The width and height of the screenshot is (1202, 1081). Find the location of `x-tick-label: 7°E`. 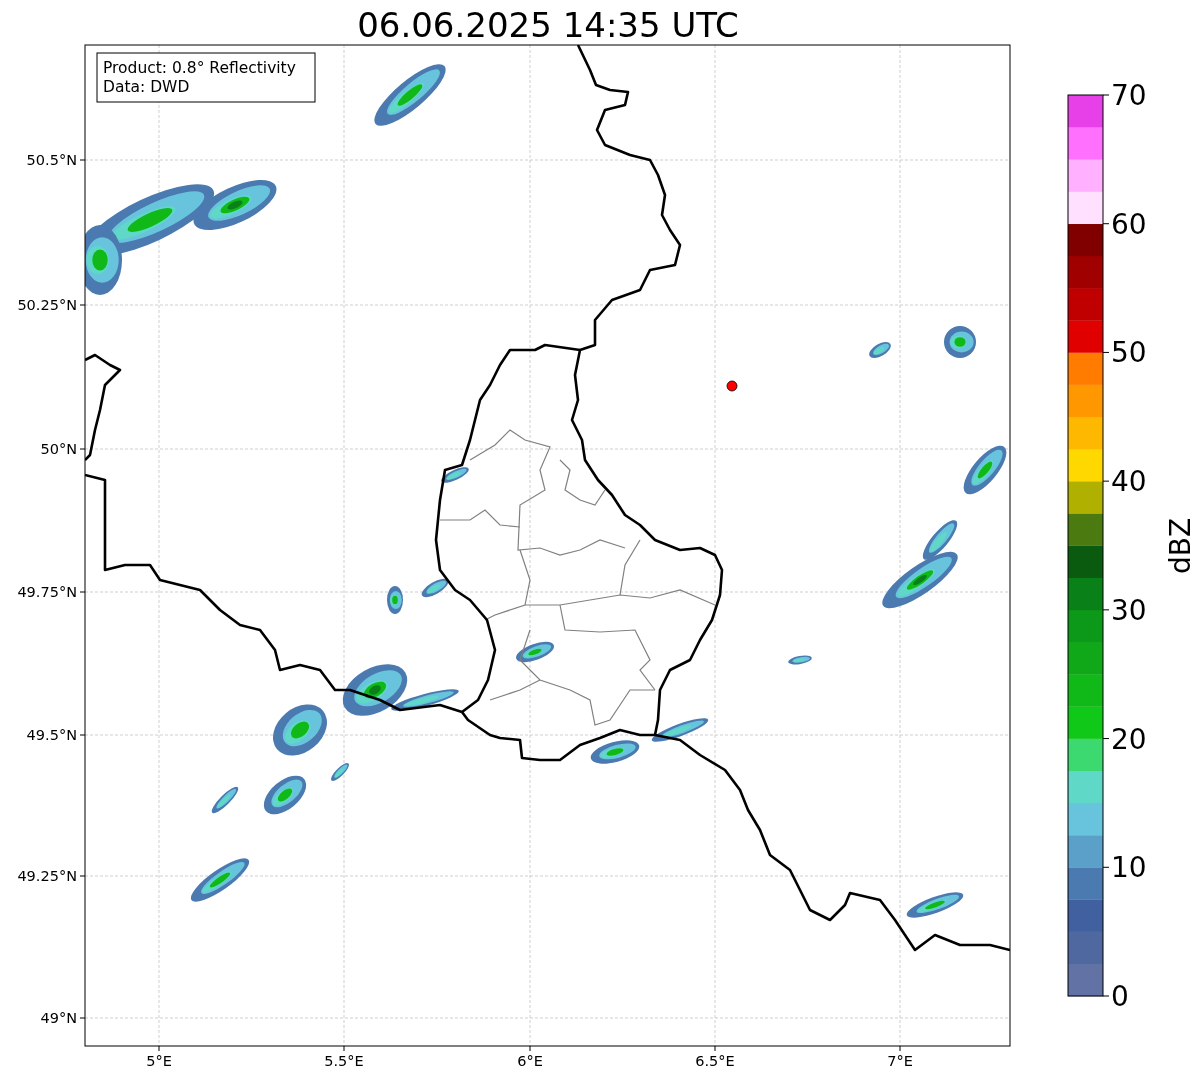

x-tick-label: 7°E is located at coordinates (900, 1061).